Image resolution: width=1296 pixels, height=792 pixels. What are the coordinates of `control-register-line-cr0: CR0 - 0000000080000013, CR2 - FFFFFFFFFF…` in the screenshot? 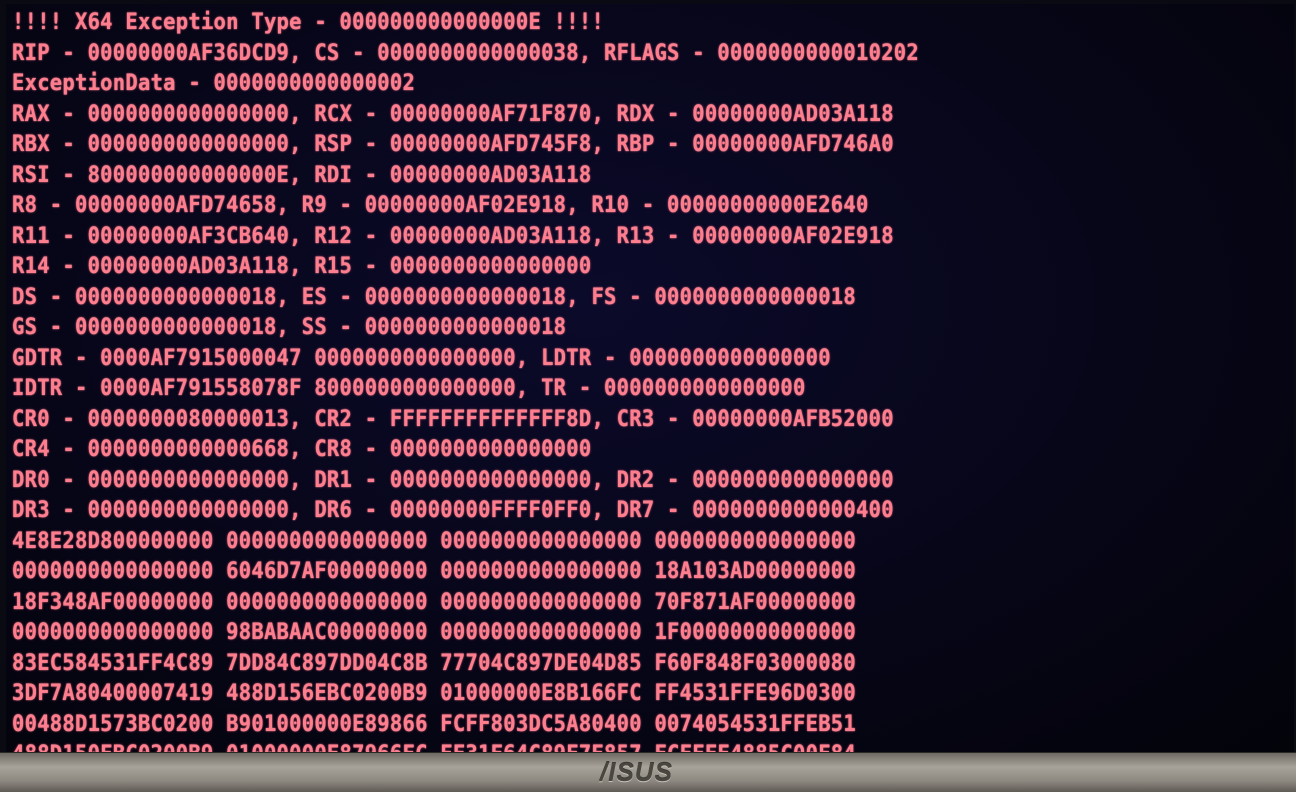 It's located at (453, 419).